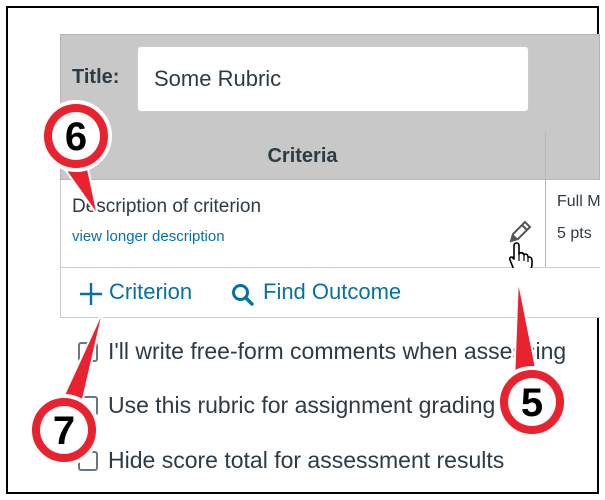 The image size is (605, 500). What do you see at coordinates (306, 460) in the screenshot?
I see `hide-score-total-label: Hide score total for assessment results` at bounding box center [306, 460].